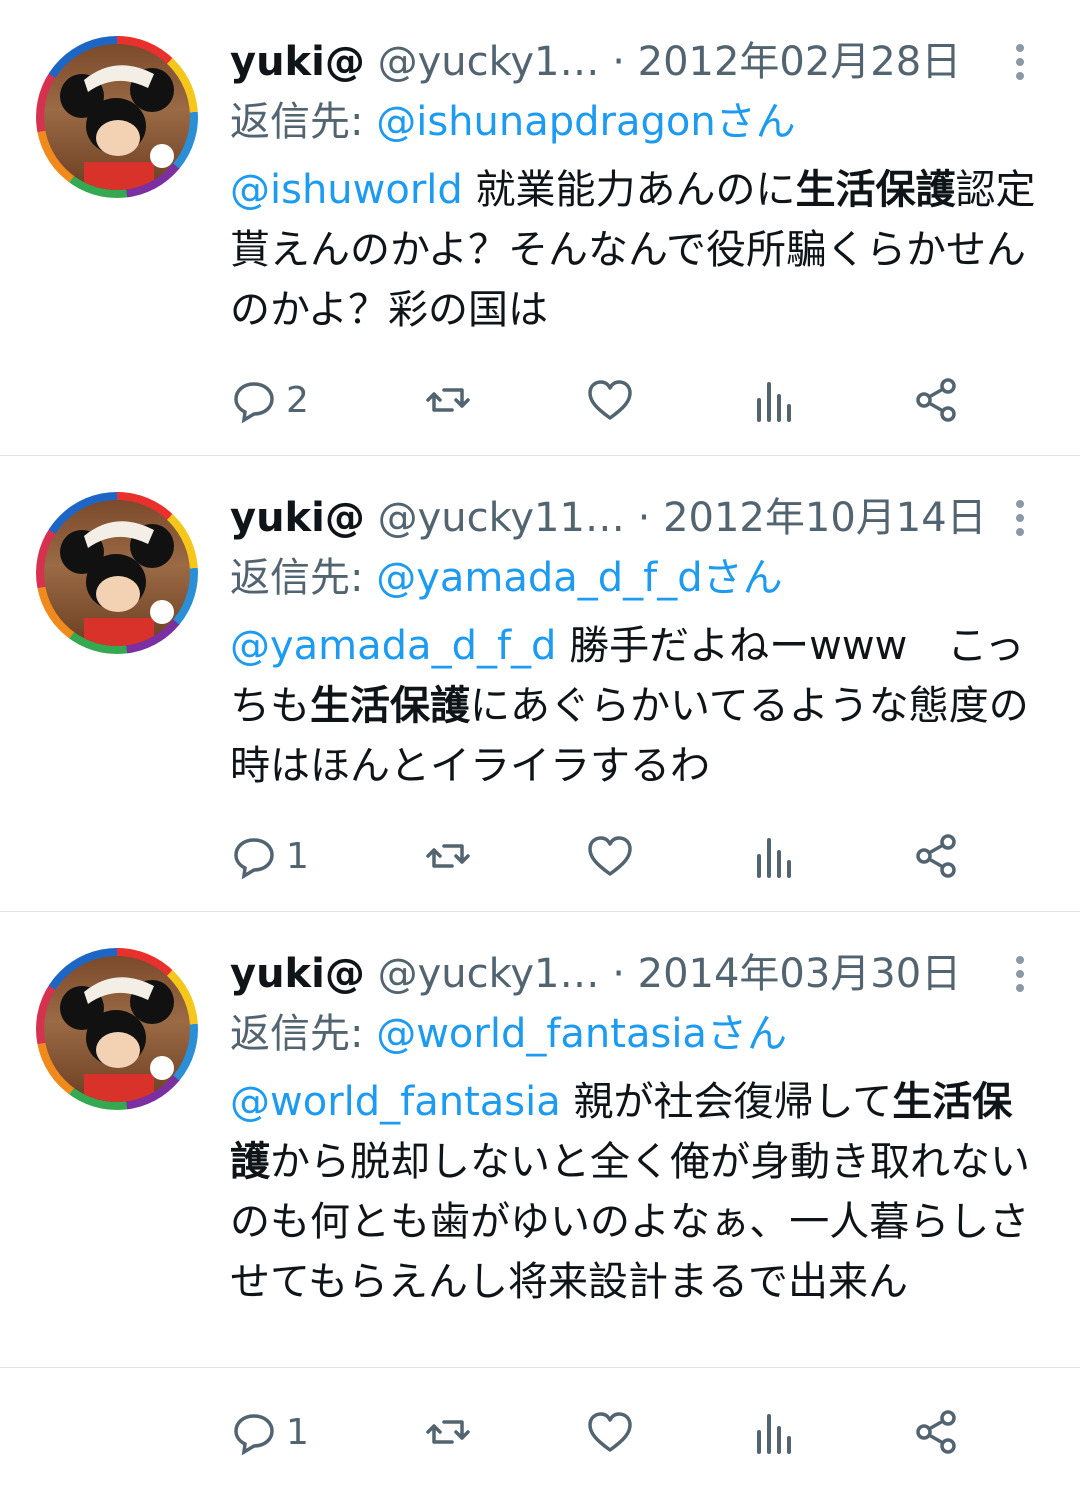 The image size is (1080, 1485). I want to click on tweet-text-part: 就業能力あんのに, so click(629, 190).